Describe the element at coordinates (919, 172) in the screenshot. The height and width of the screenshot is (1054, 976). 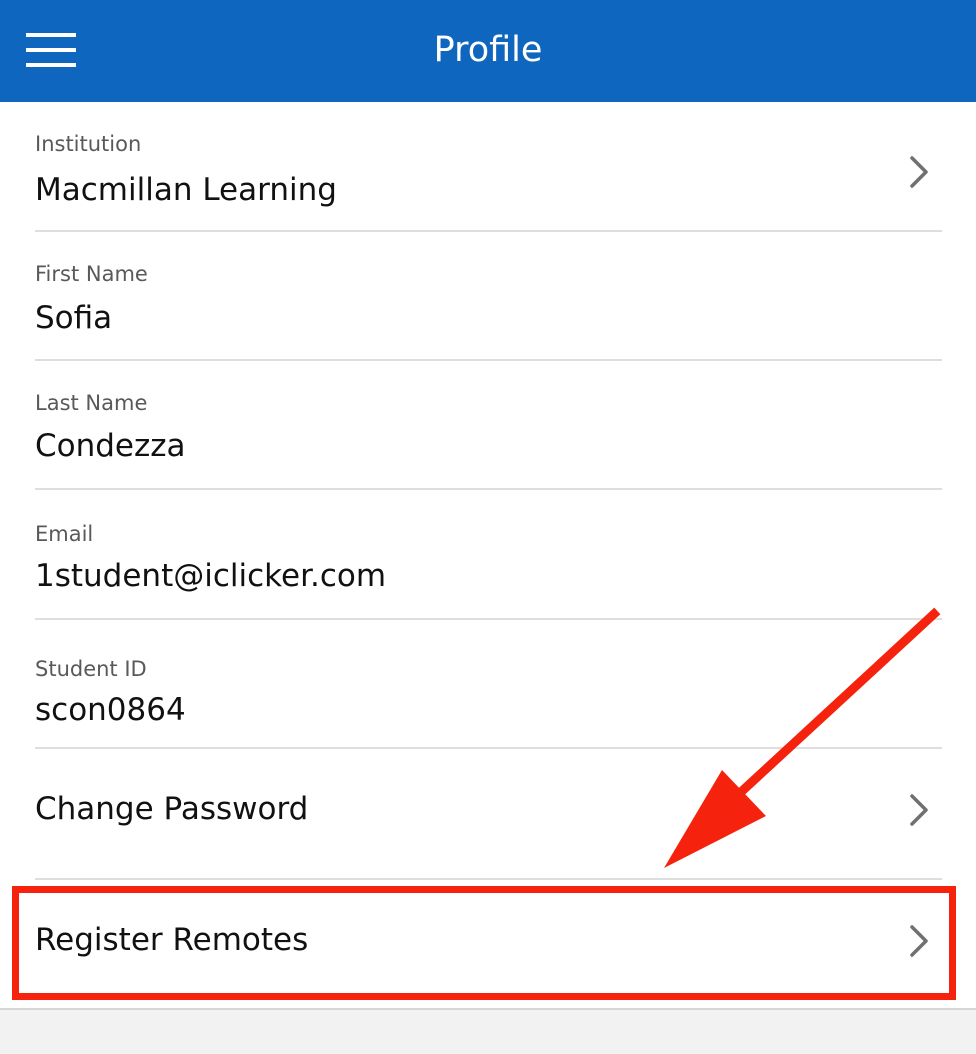
I see `chevron-right-icon` at that location.